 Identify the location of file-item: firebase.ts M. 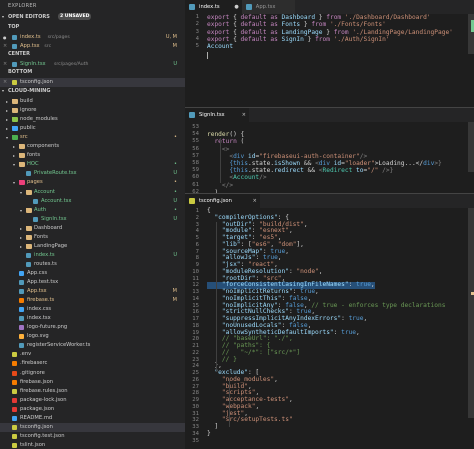
(92, 300).